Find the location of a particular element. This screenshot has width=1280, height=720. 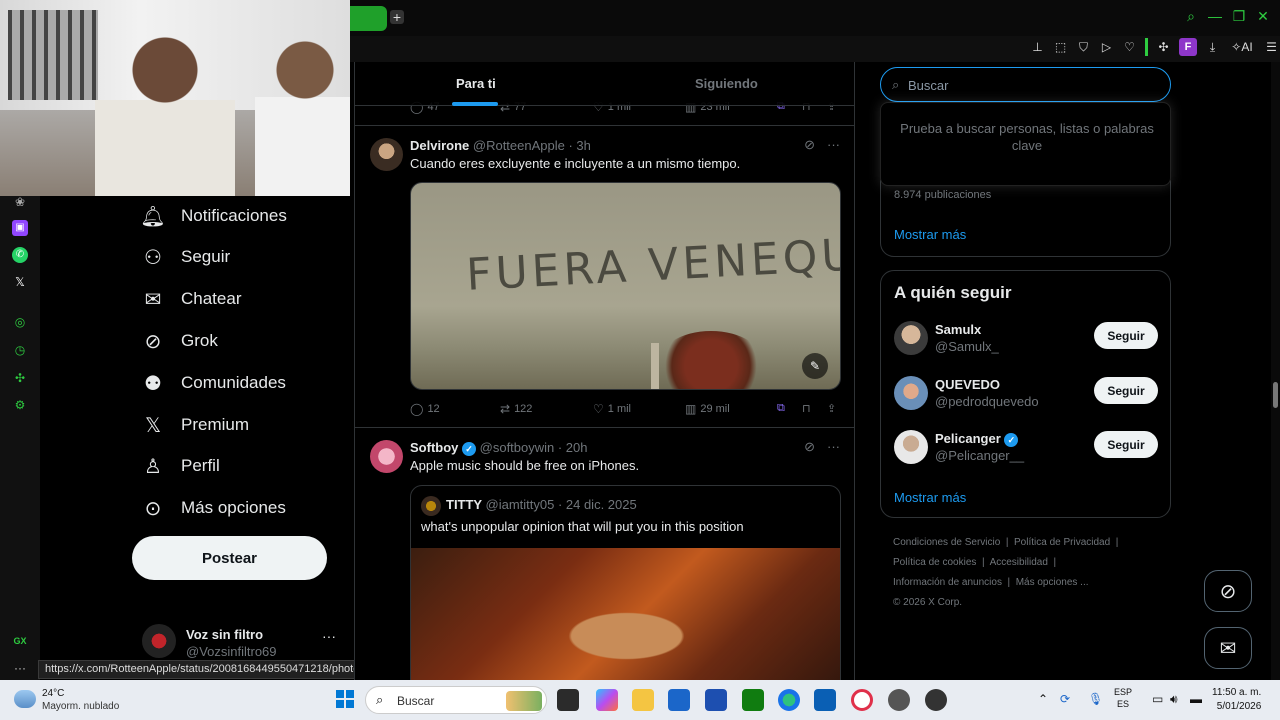

gx-label: GX is located at coordinates (20, 641).